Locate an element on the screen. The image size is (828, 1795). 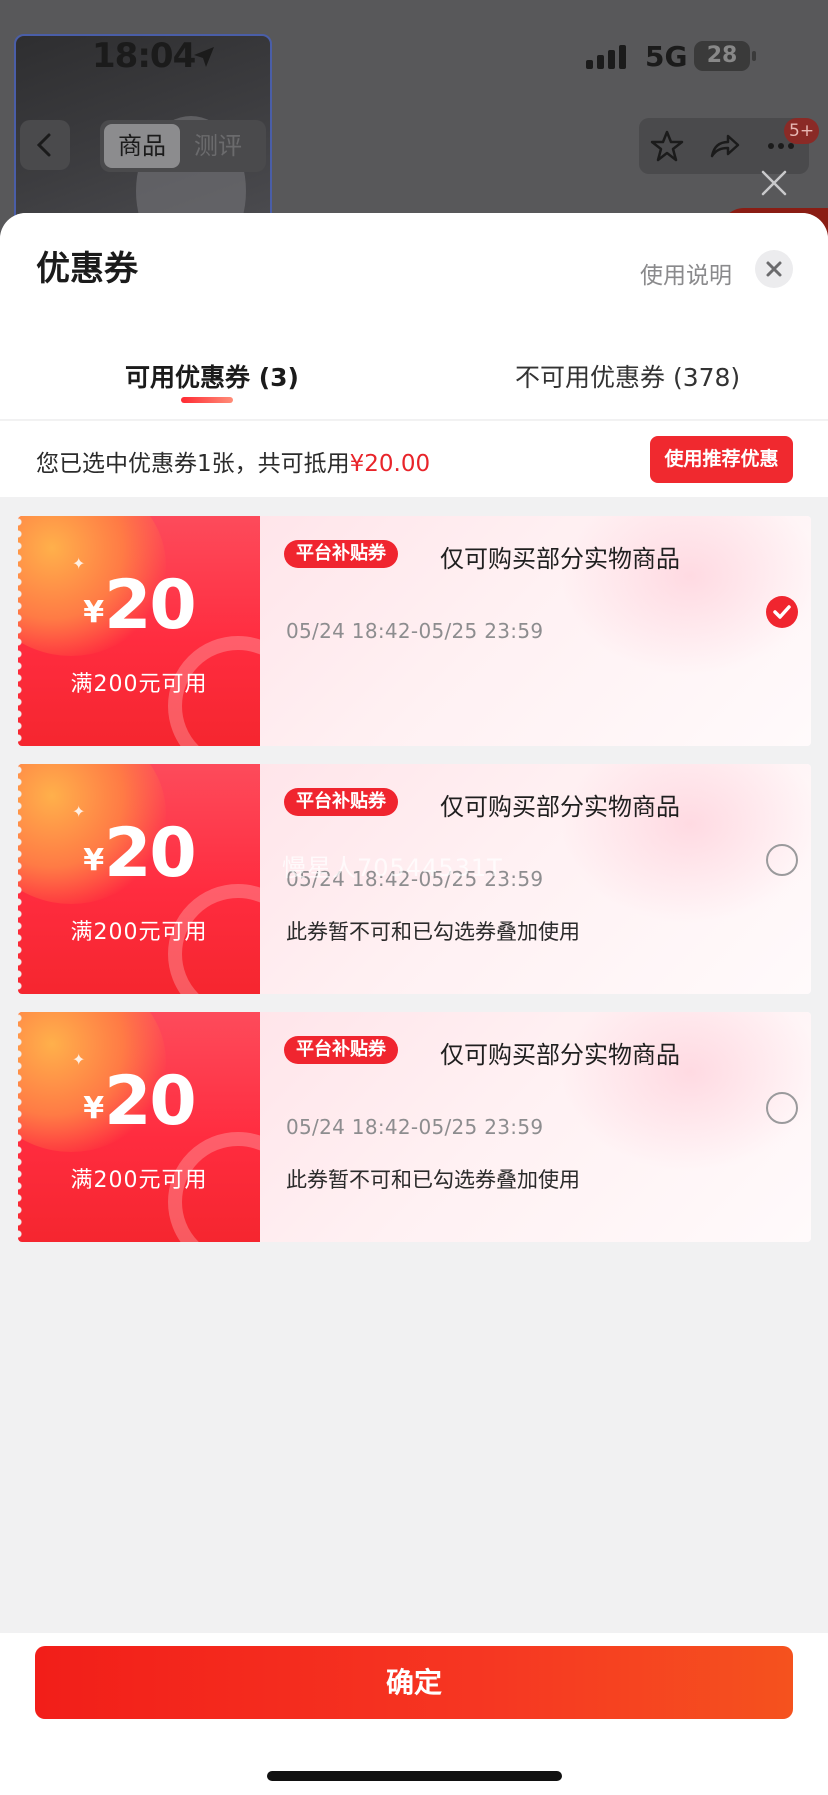
back-button is located at coordinates (45, 145).